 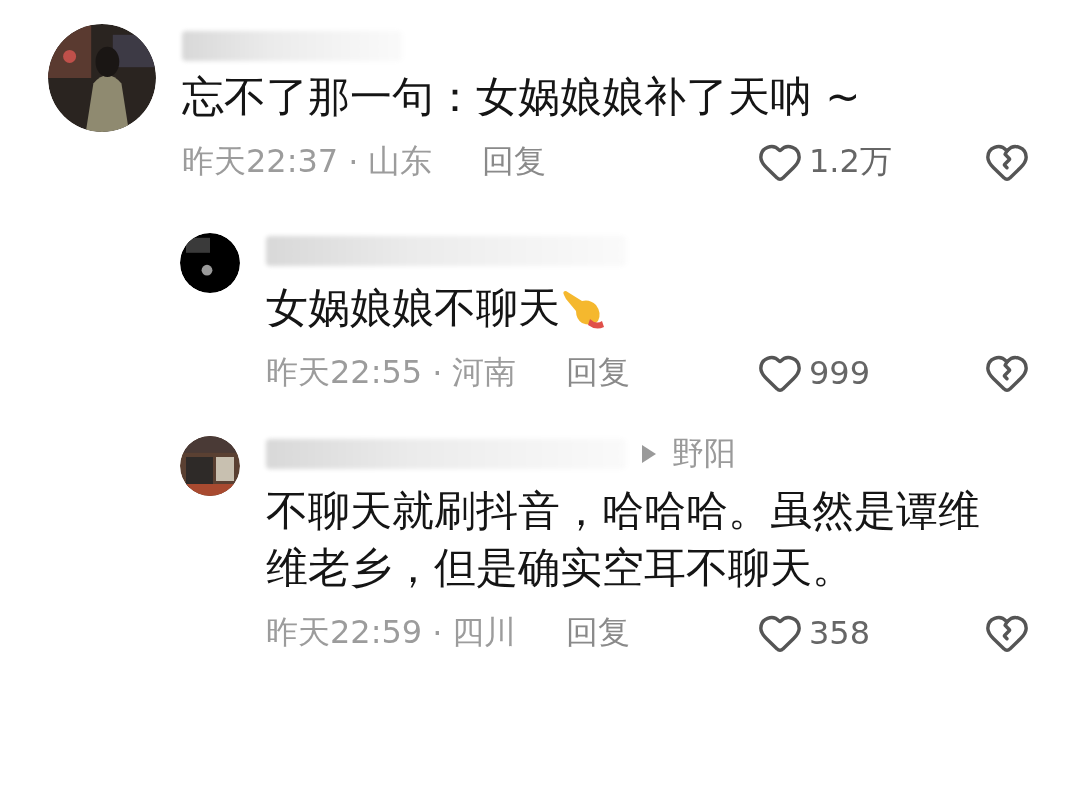 What do you see at coordinates (344, 372) in the screenshot?
I see `comment-time: 昨天22:55` at bounding box center [344, 372].